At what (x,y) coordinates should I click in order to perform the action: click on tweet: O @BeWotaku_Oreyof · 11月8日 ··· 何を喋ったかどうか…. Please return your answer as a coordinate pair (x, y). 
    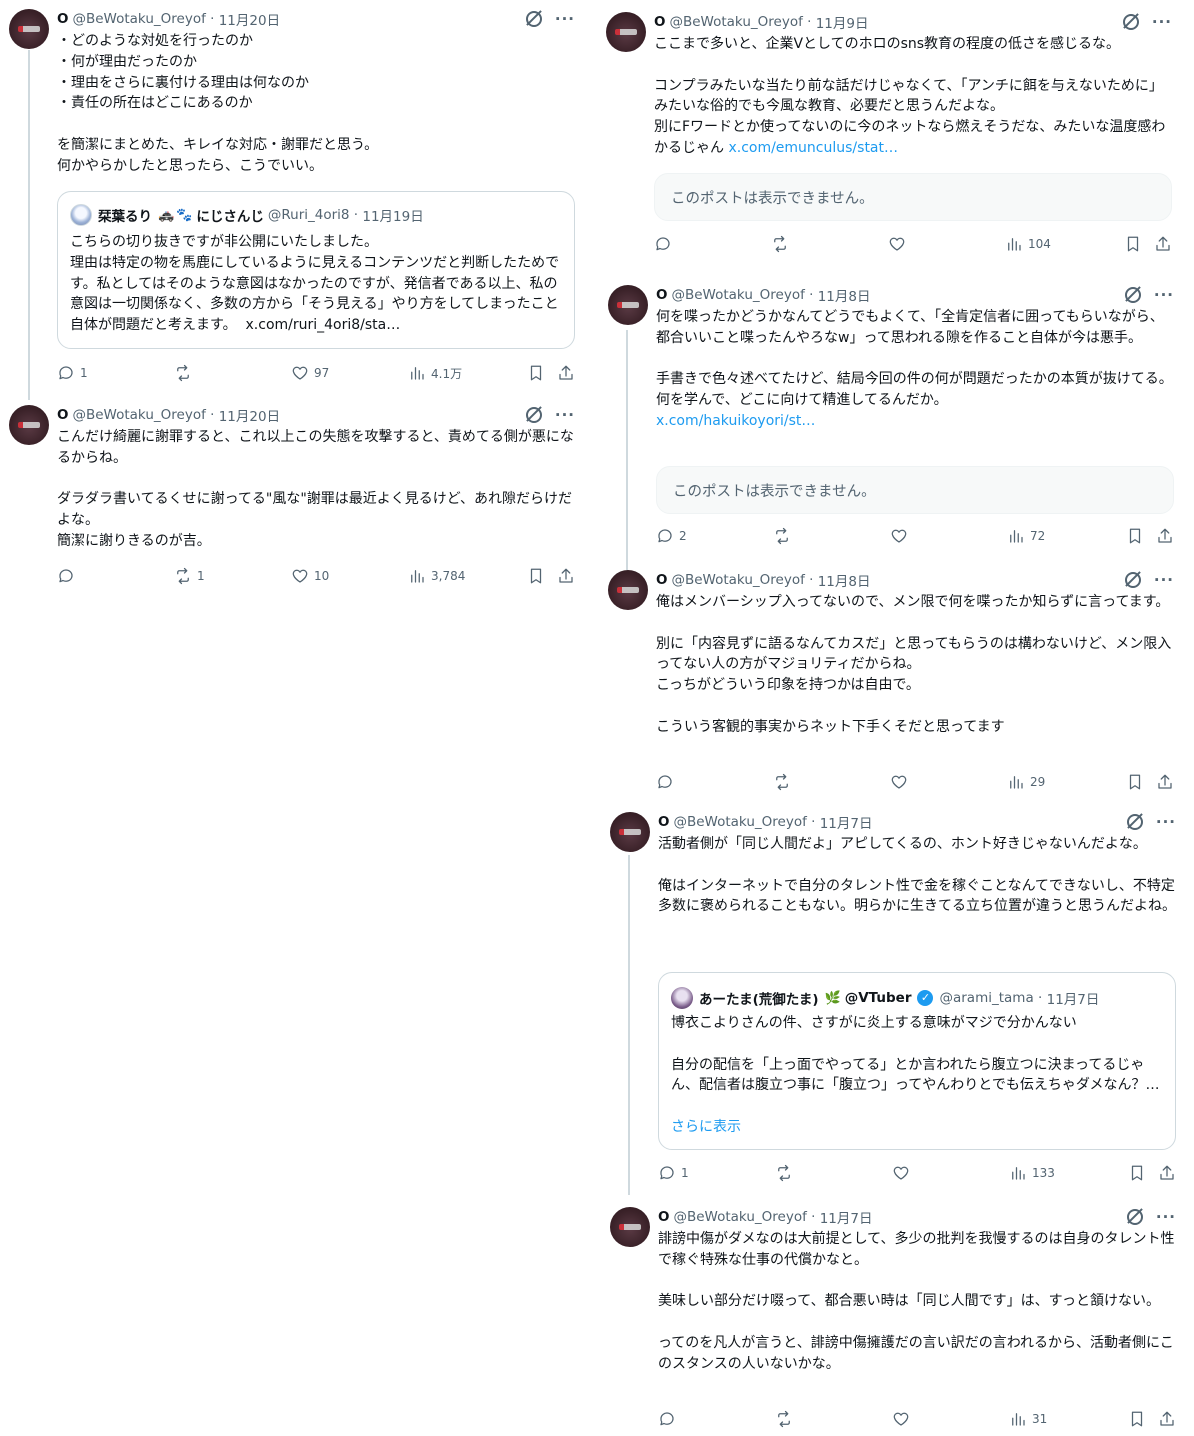
    Looking at the image, I should click on (891, 417).